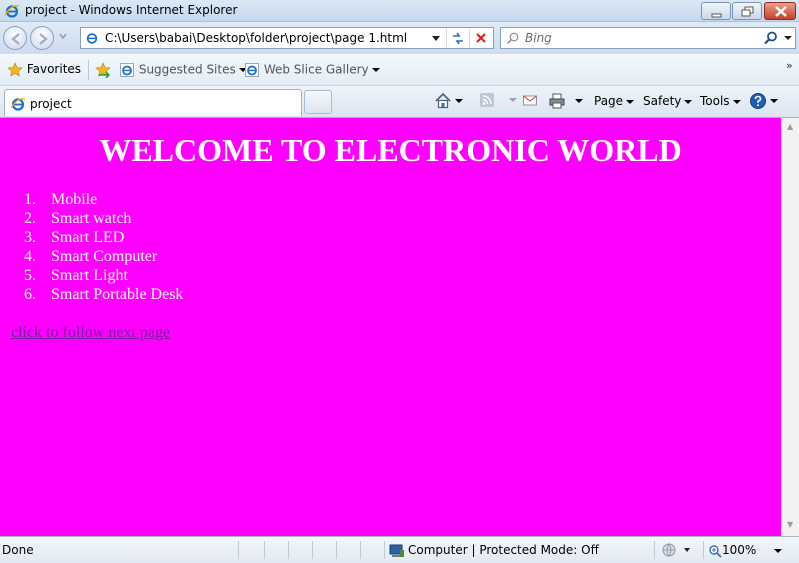 The width and height of the screenshot is (799, 563). I want to click on list-item: 4. Smart Computer, so click(103, 256).